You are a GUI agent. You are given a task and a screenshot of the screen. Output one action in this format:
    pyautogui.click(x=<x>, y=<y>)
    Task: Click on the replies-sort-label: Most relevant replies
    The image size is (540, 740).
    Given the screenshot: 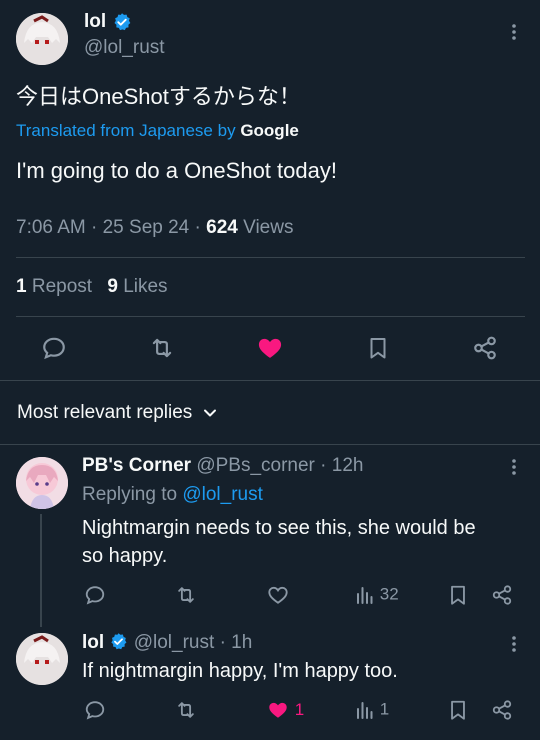 What is the action you would take?
    pyautogui.click(x=105, y=412)
    